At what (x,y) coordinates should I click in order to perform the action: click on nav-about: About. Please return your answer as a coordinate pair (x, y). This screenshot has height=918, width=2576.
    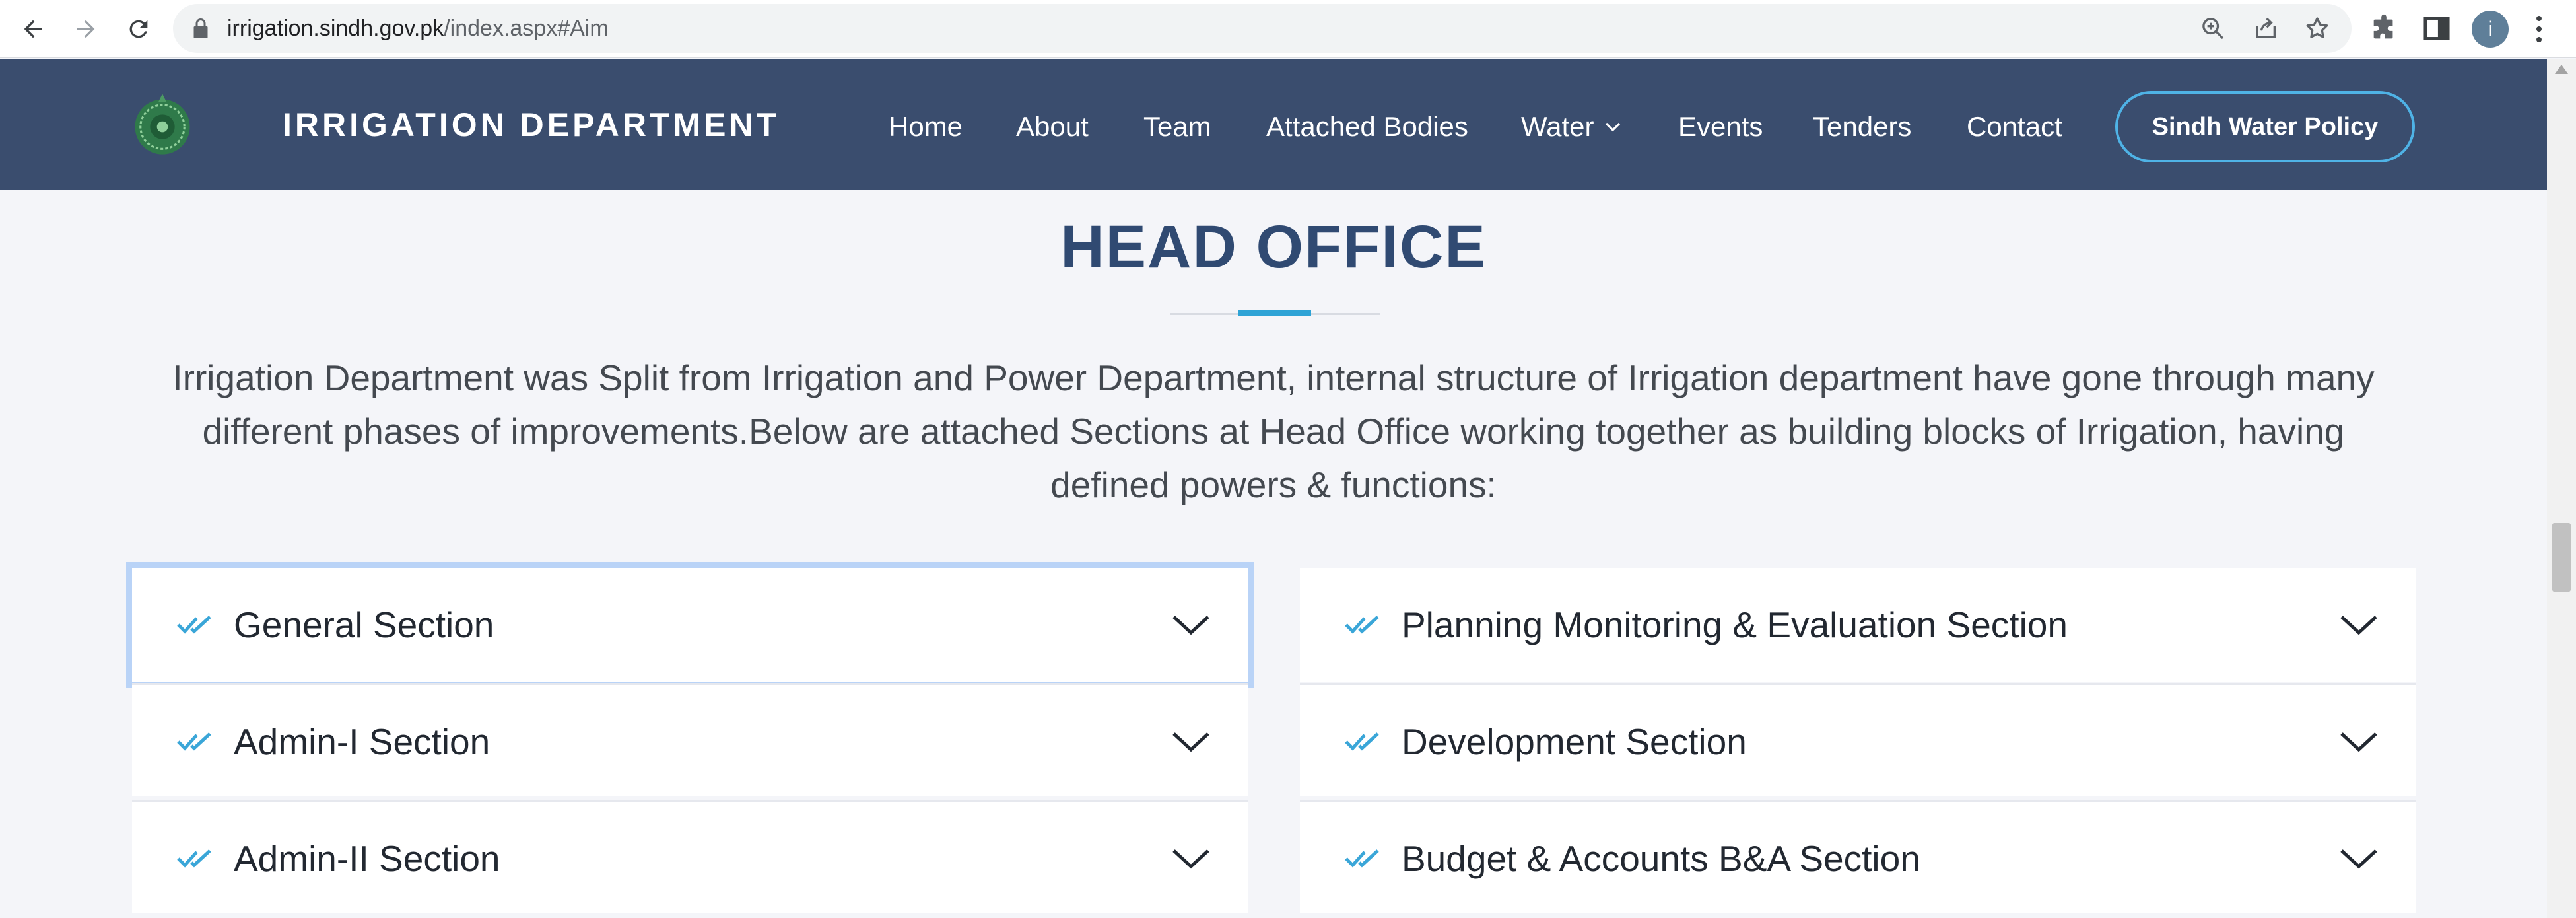
    Looking at the image, I should click on (1052, 127).